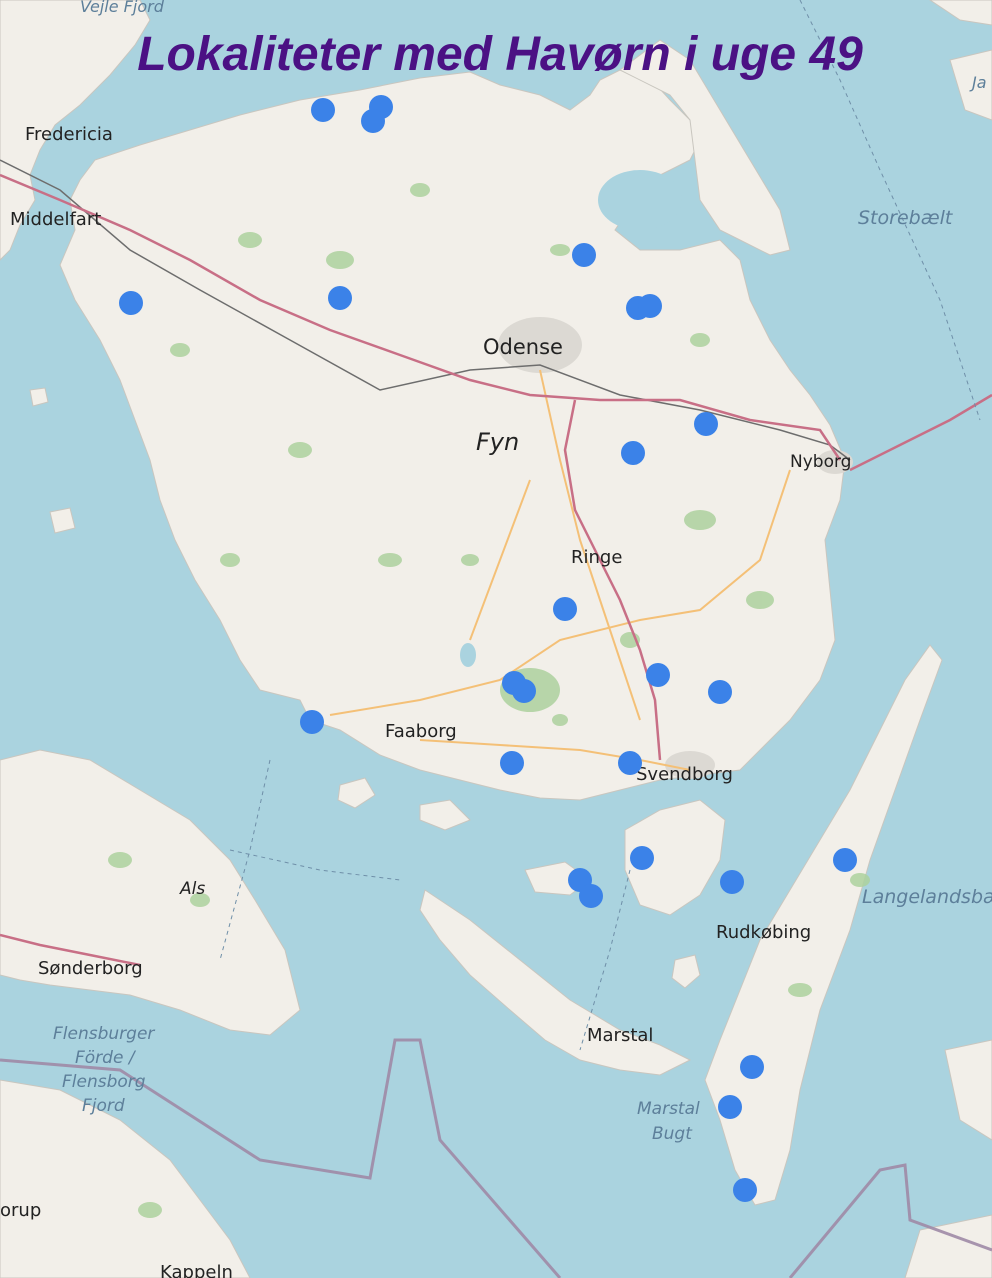  I want to click on label-ja: Ja, so click(978, 82).